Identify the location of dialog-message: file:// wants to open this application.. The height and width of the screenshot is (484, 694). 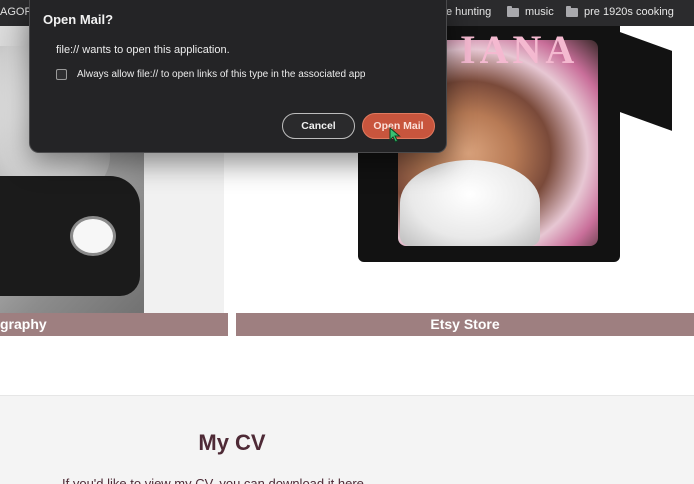
(143, 50).